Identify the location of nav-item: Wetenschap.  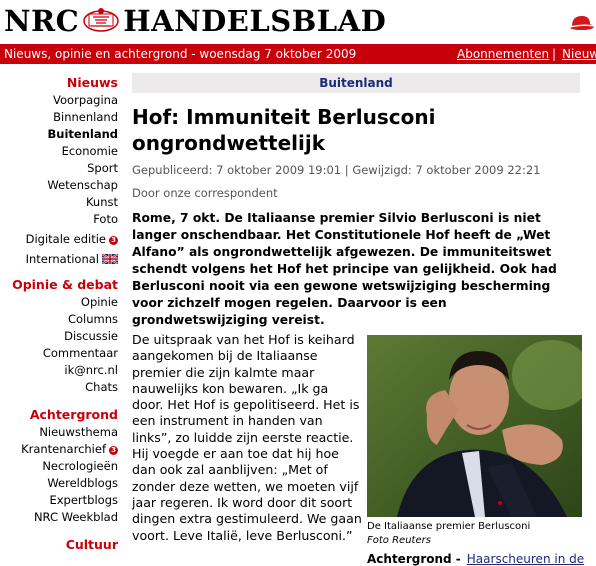
(61, 185).